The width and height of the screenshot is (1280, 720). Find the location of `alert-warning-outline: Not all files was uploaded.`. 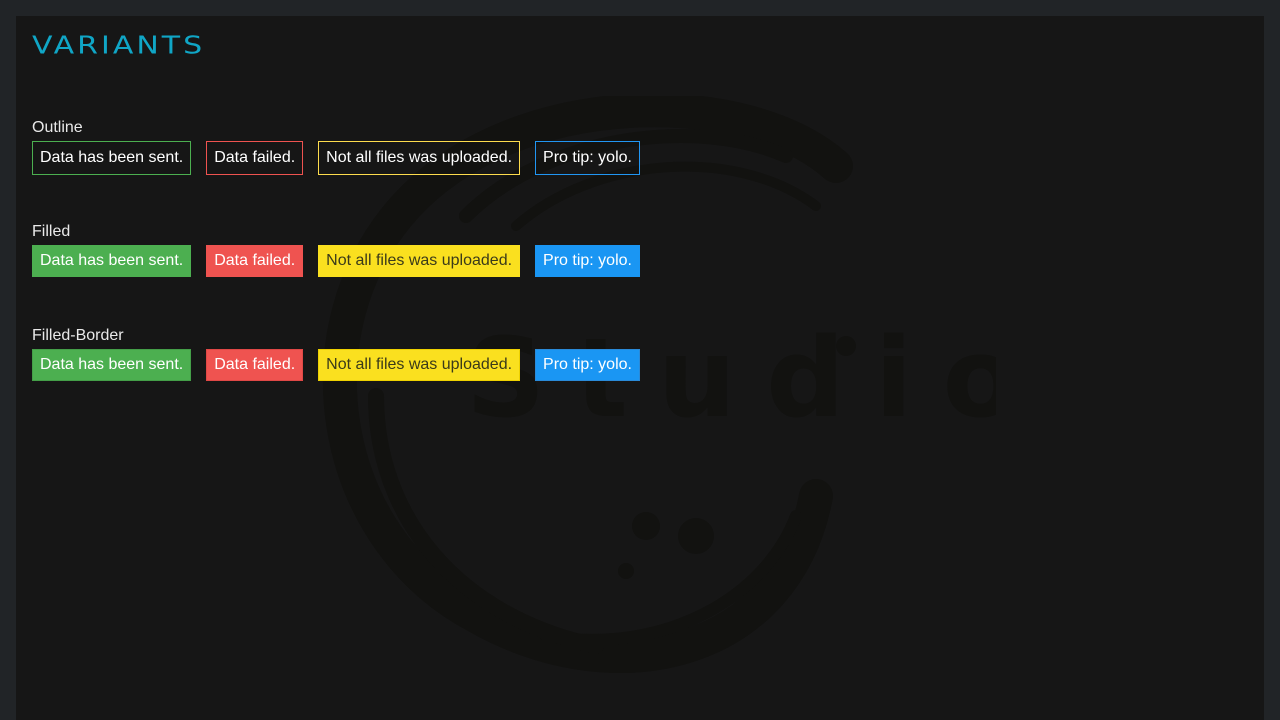

alert-warning-outline: Not all files was uploaded. is located at coordinates (419, 158).